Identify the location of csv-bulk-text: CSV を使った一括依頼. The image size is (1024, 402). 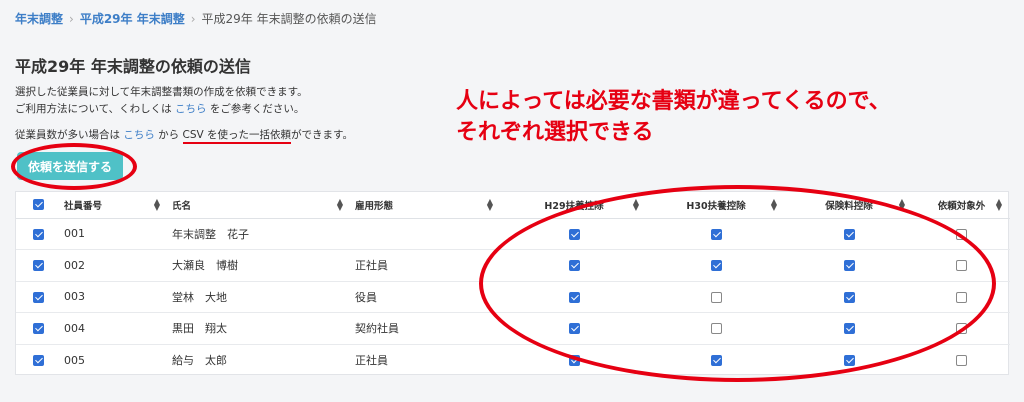
(237, 136).